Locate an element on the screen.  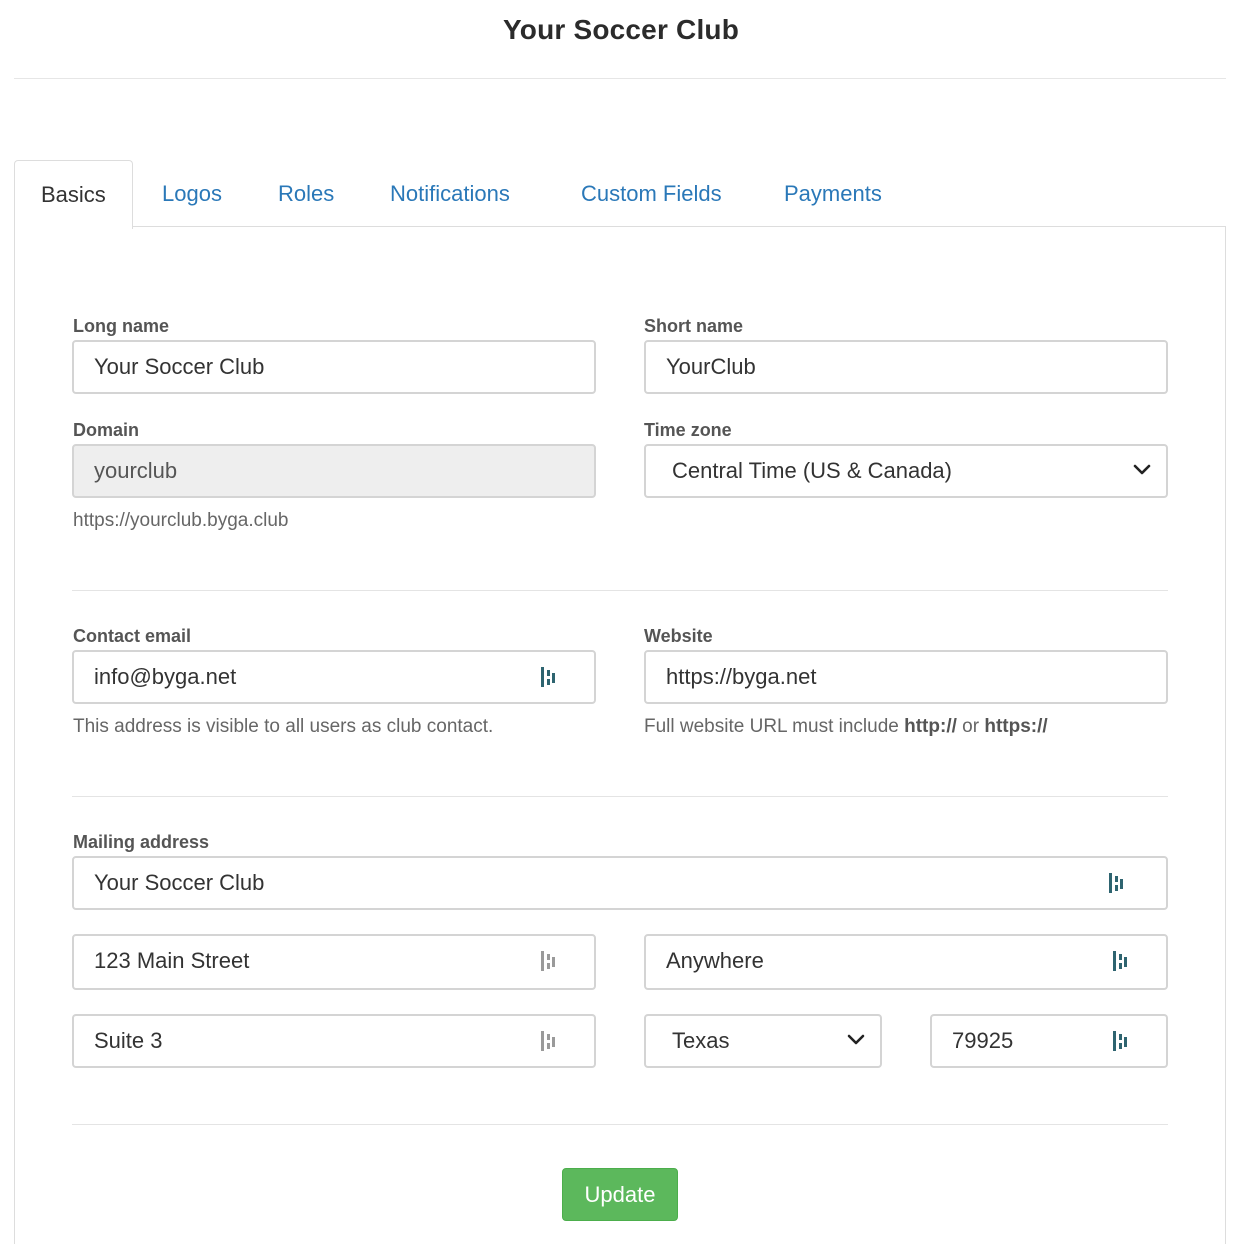
domain-input: yourclub is located at coordinates (334, 471).